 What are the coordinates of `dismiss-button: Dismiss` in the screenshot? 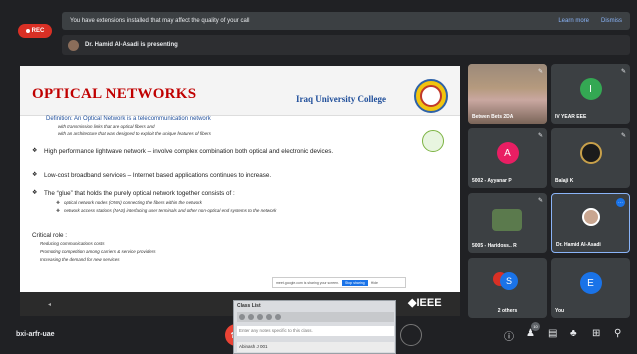 It's located at (611, 21).